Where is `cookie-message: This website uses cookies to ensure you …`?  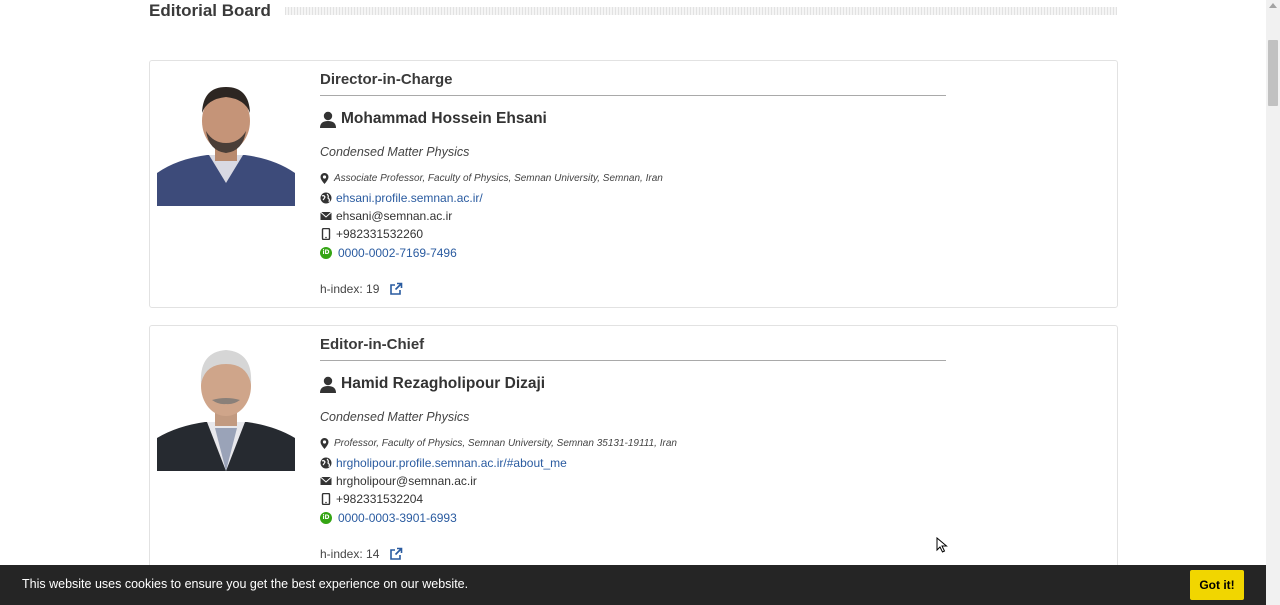 cookie-message: This website uses cookies to ensure you … is located at coordinates (245, 584).